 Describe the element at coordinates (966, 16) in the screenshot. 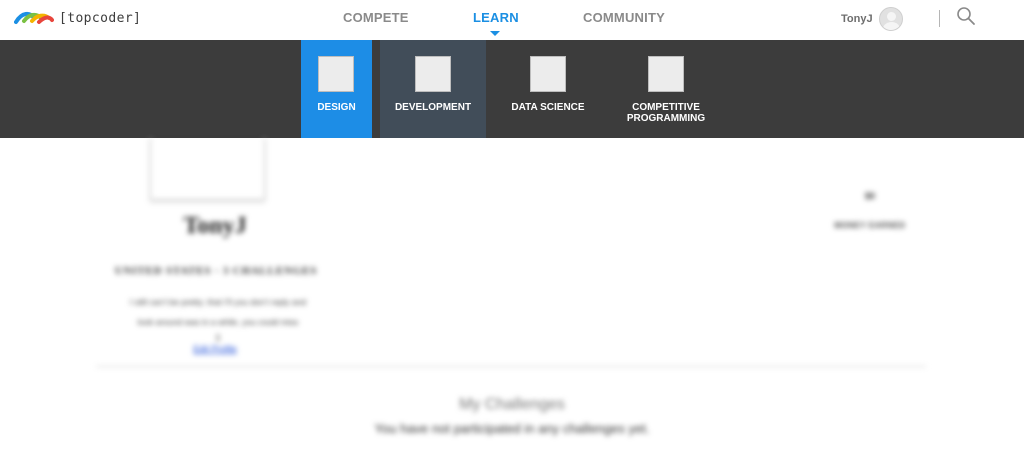

I see `search-icon` at that location.